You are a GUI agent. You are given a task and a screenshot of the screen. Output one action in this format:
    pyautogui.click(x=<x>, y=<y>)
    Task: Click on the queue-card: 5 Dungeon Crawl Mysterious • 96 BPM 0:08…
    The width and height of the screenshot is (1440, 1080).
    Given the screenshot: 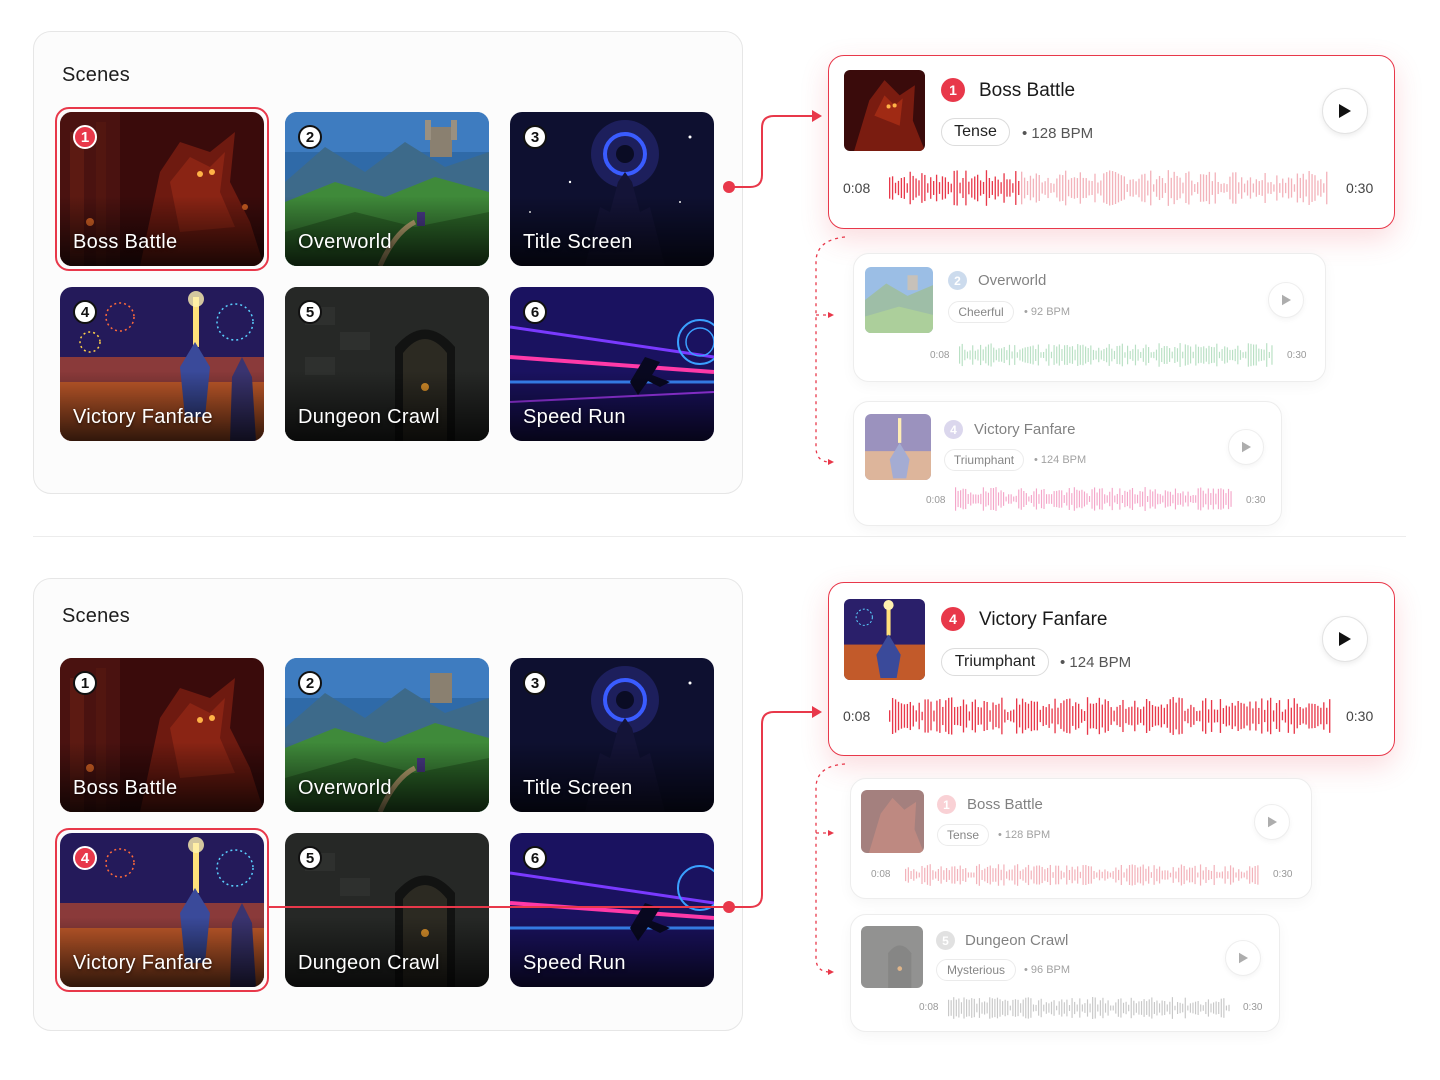 What is the action you would take?
    pyautogui.click(x=1065, y=973)
    